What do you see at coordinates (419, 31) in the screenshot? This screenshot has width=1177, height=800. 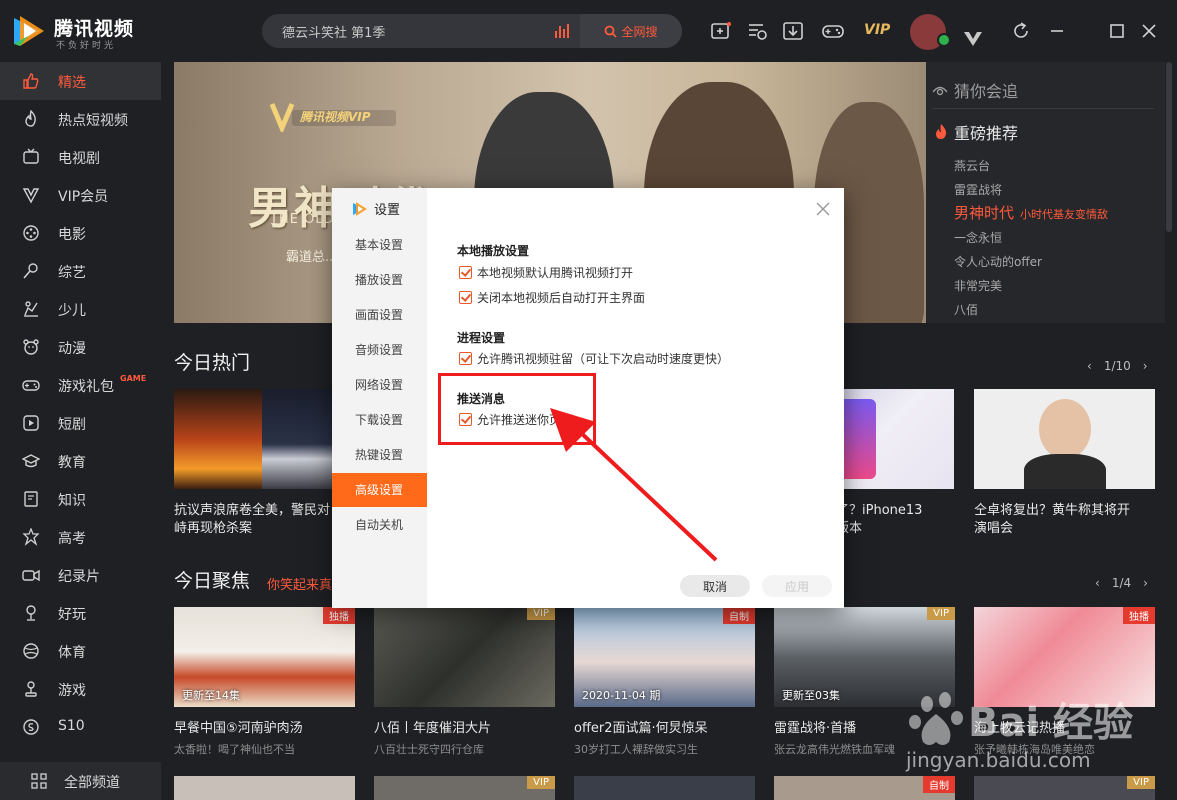 I see `search-input` at bounding box center [419, 31].